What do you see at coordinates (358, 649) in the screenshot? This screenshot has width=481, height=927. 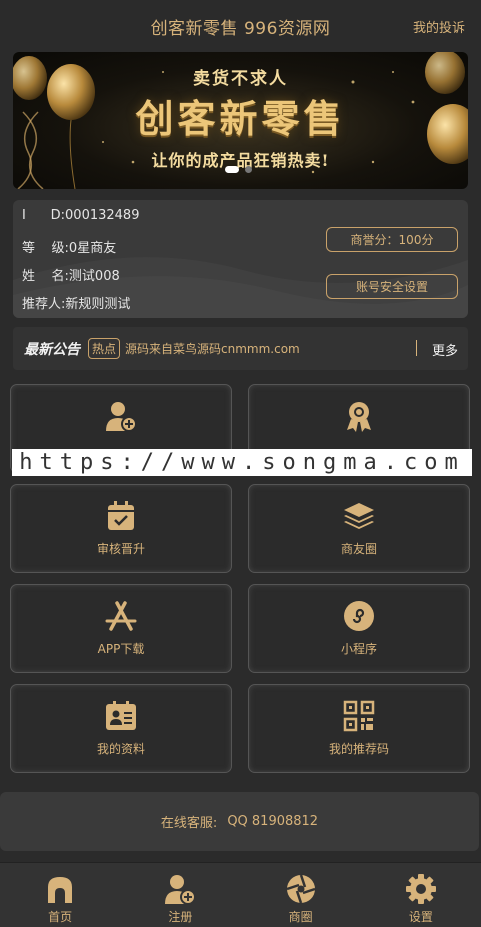 I see `grid-label-mini-program: 小程序` at bounding box center [358, 649].